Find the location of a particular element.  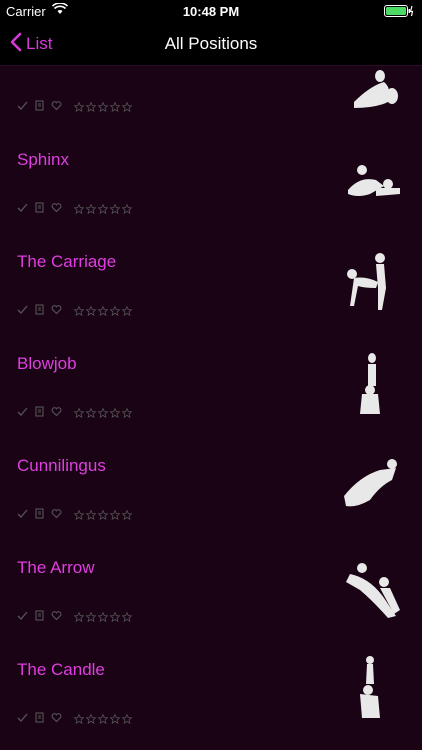

page-title: All Positions is located at coordinates (211, 43).